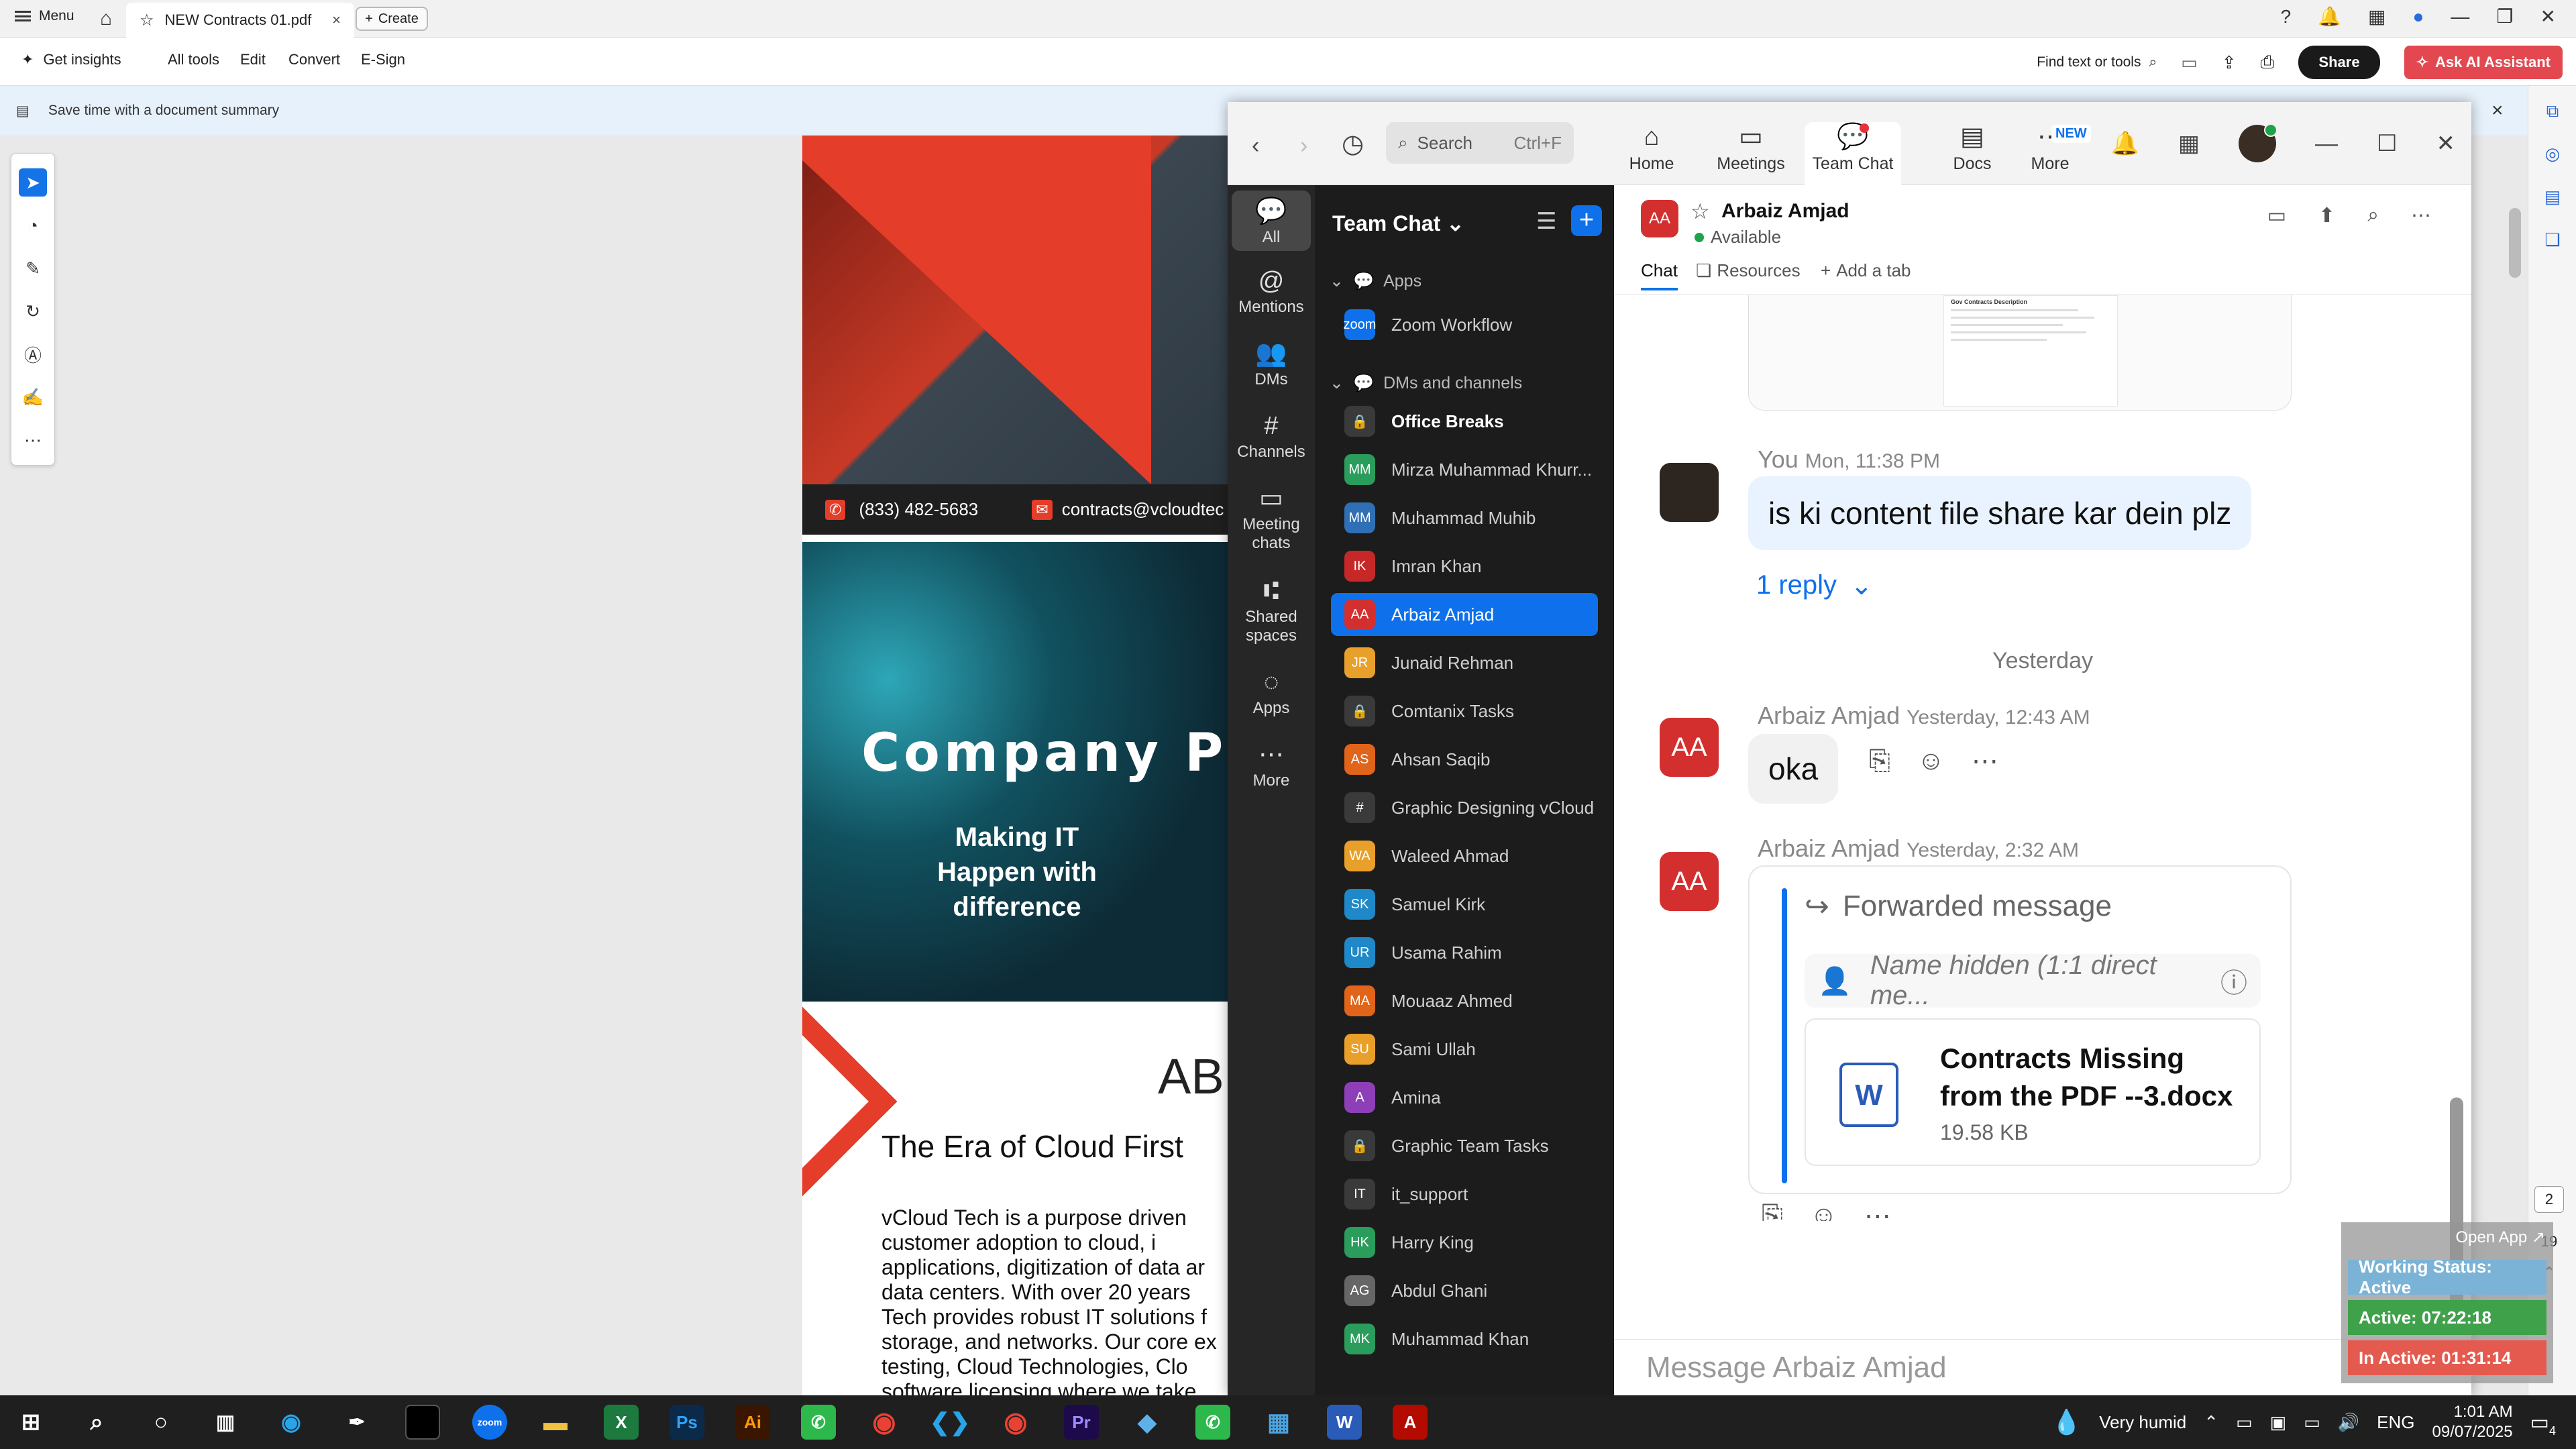 This screenshot has width=2576, height=1449. What do you see at coordinates (1464, 662) in the screenshot?
I see `list-item: JR Junaid Rehman` at bounding box center [1464, 662].